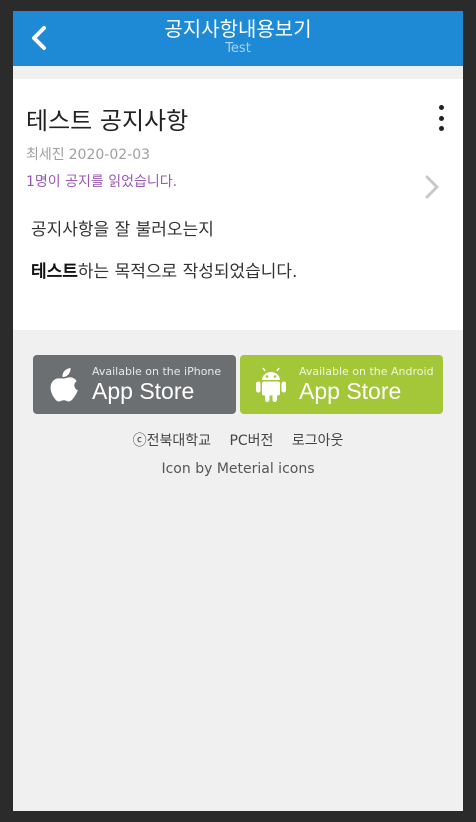 The width and height of the screenshot is (476, 822). What do you see at coordinates (64, 385) in the screenshot?
I see `apple-icon` at bounding box center [64, 385].